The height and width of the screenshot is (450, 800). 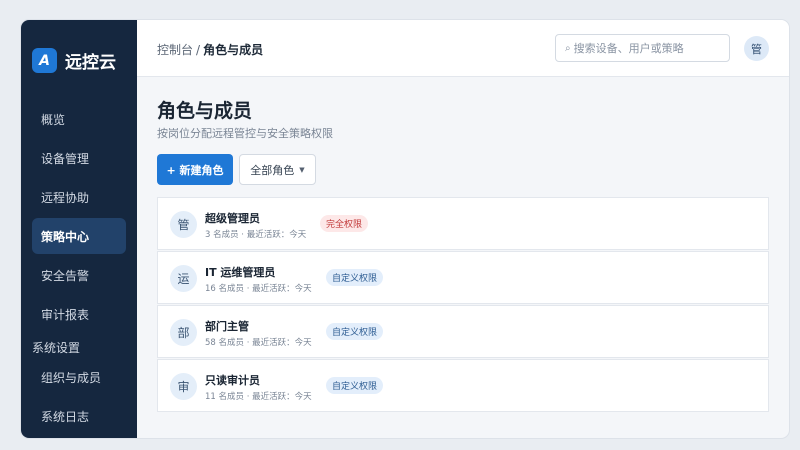 I want to click on search-placeholder: 搜索设备、用户或策略, so click(x=628, y=48).